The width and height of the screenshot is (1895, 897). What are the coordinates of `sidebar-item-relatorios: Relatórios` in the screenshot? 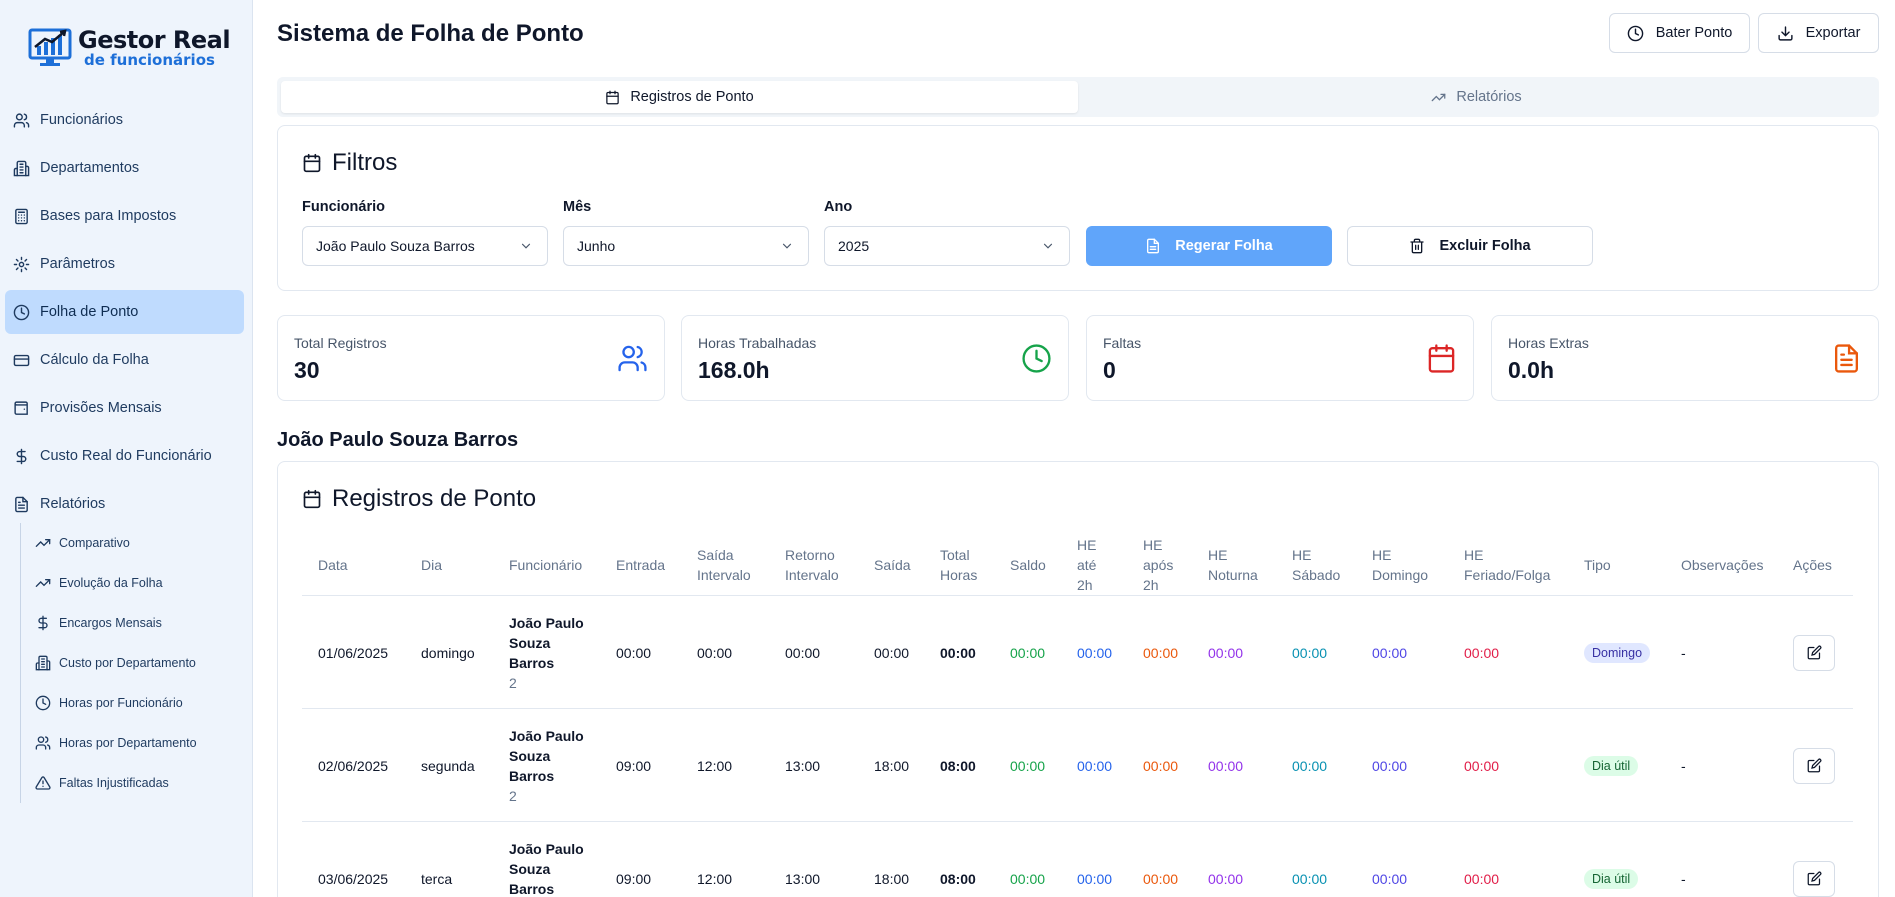 It's located at (124, 504).